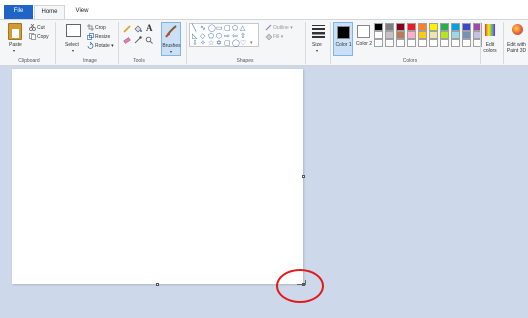 Image resolution: width=528 pixels, height=318 pixels. Describe the element at coordinates (227, 28) in the screenshot. I see `rounded-rectangle-shape-icon: ▢` at that location.